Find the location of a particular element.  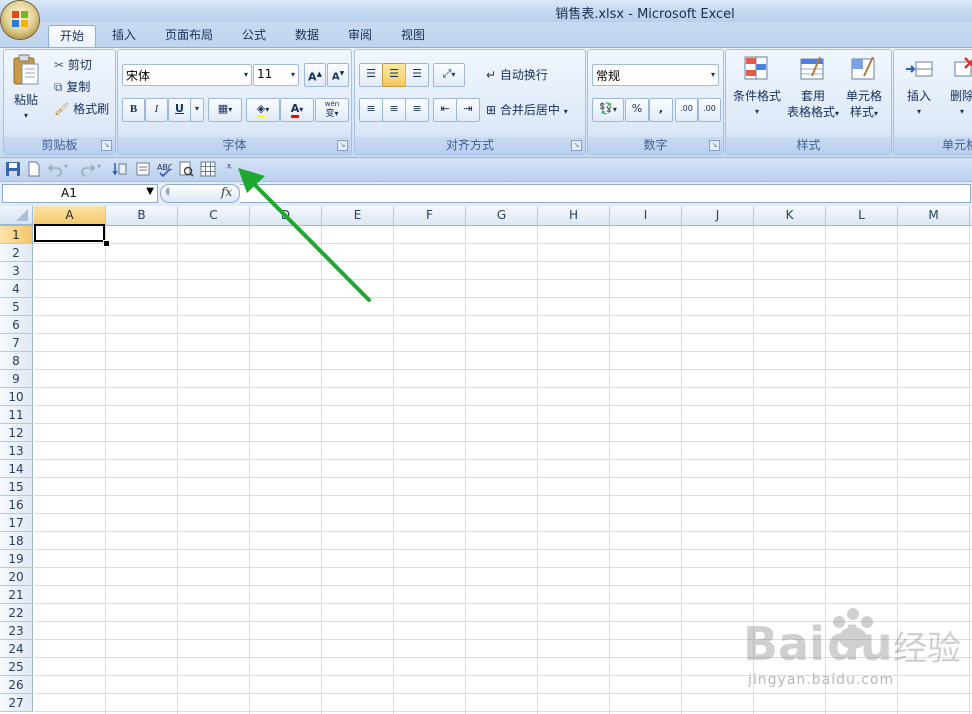

svg-text: Bai is located at coordinates (784, 644).